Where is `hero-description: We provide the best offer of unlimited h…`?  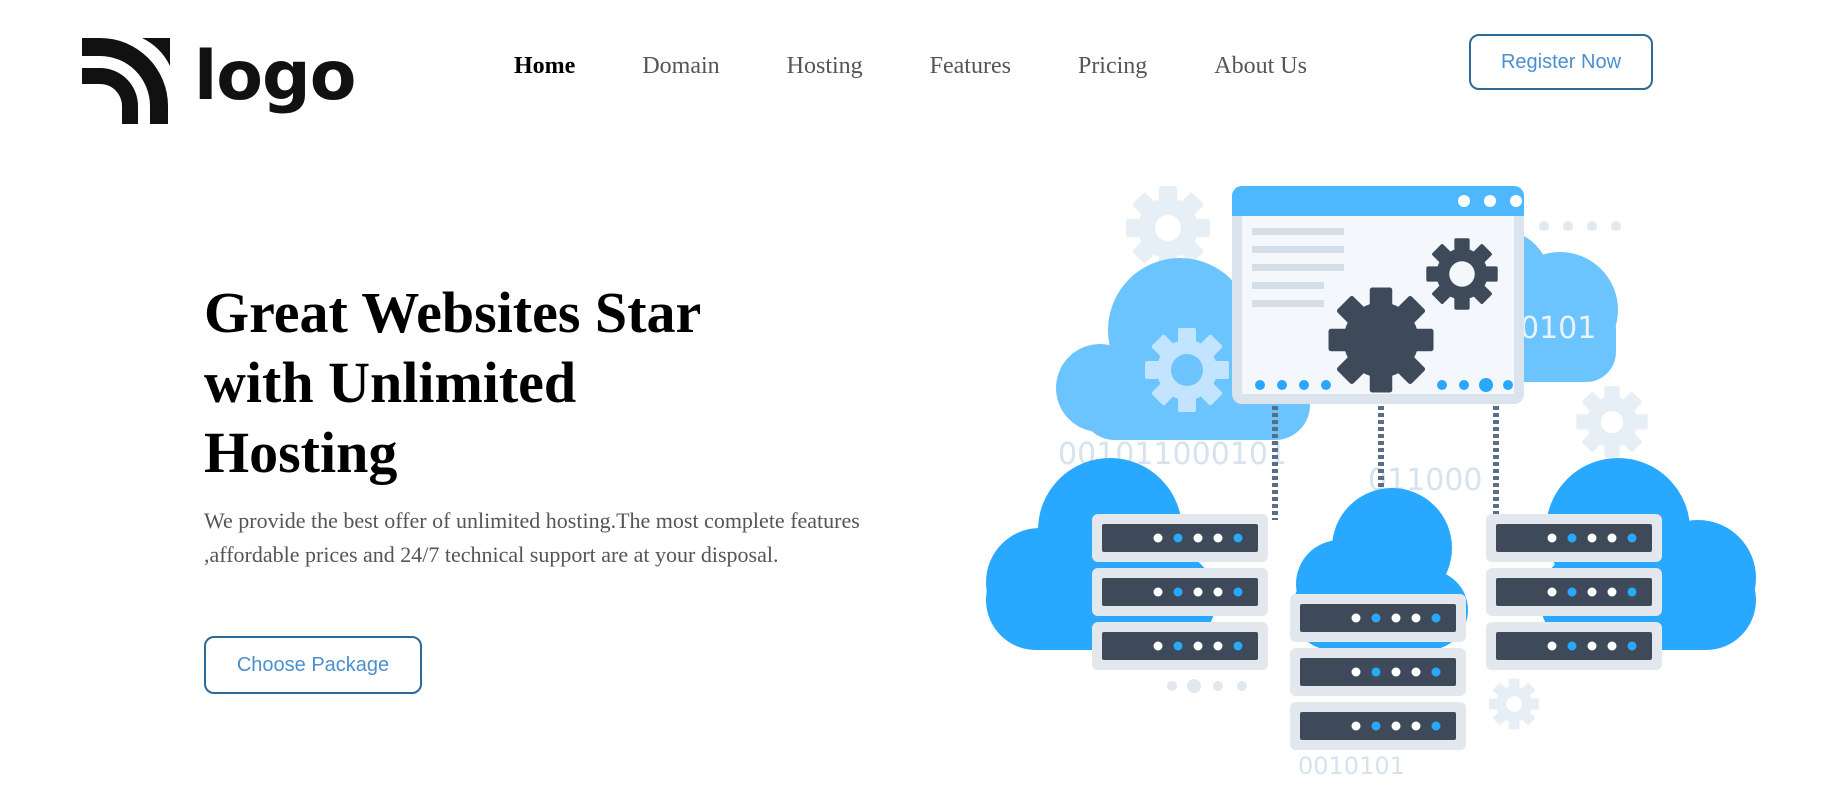 hero-description: We provide the best offer of unlimited h… is located at coordinates (532, 537).